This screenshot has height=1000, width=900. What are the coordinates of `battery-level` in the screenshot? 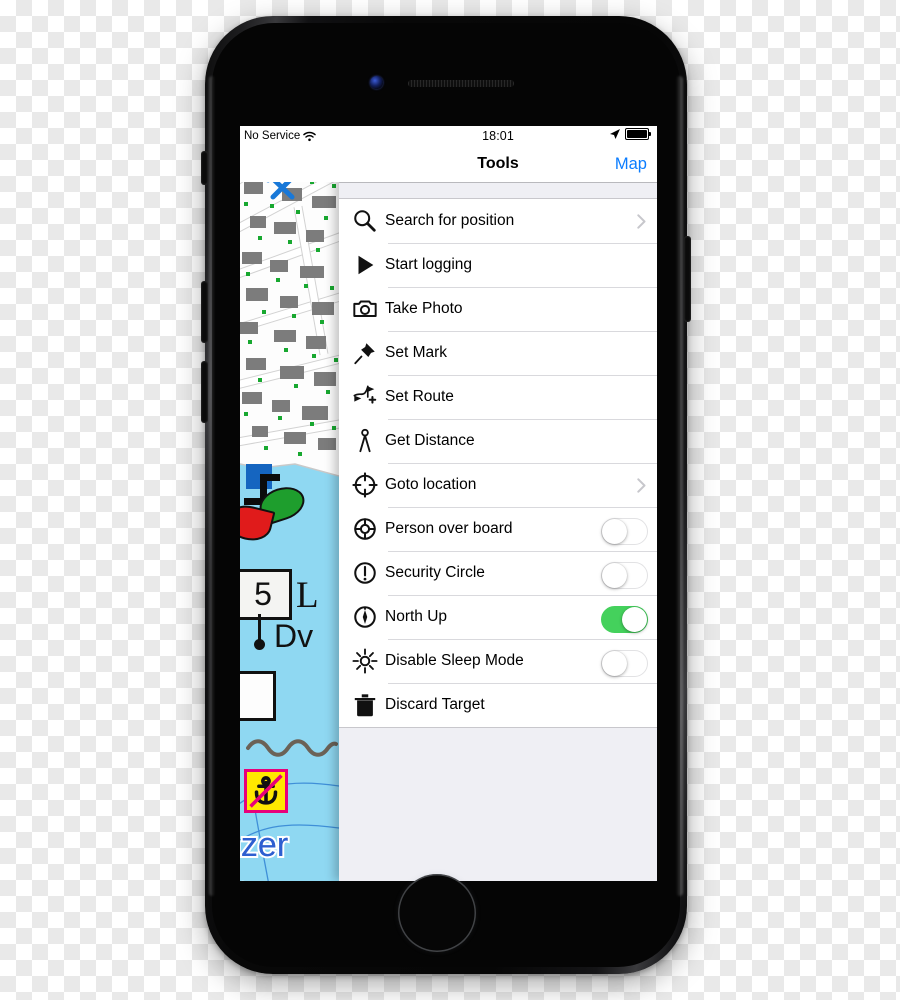 It's located at (637, 134).